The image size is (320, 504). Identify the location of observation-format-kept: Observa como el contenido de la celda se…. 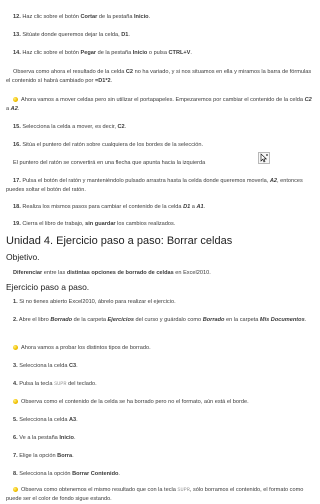
(160, 402).